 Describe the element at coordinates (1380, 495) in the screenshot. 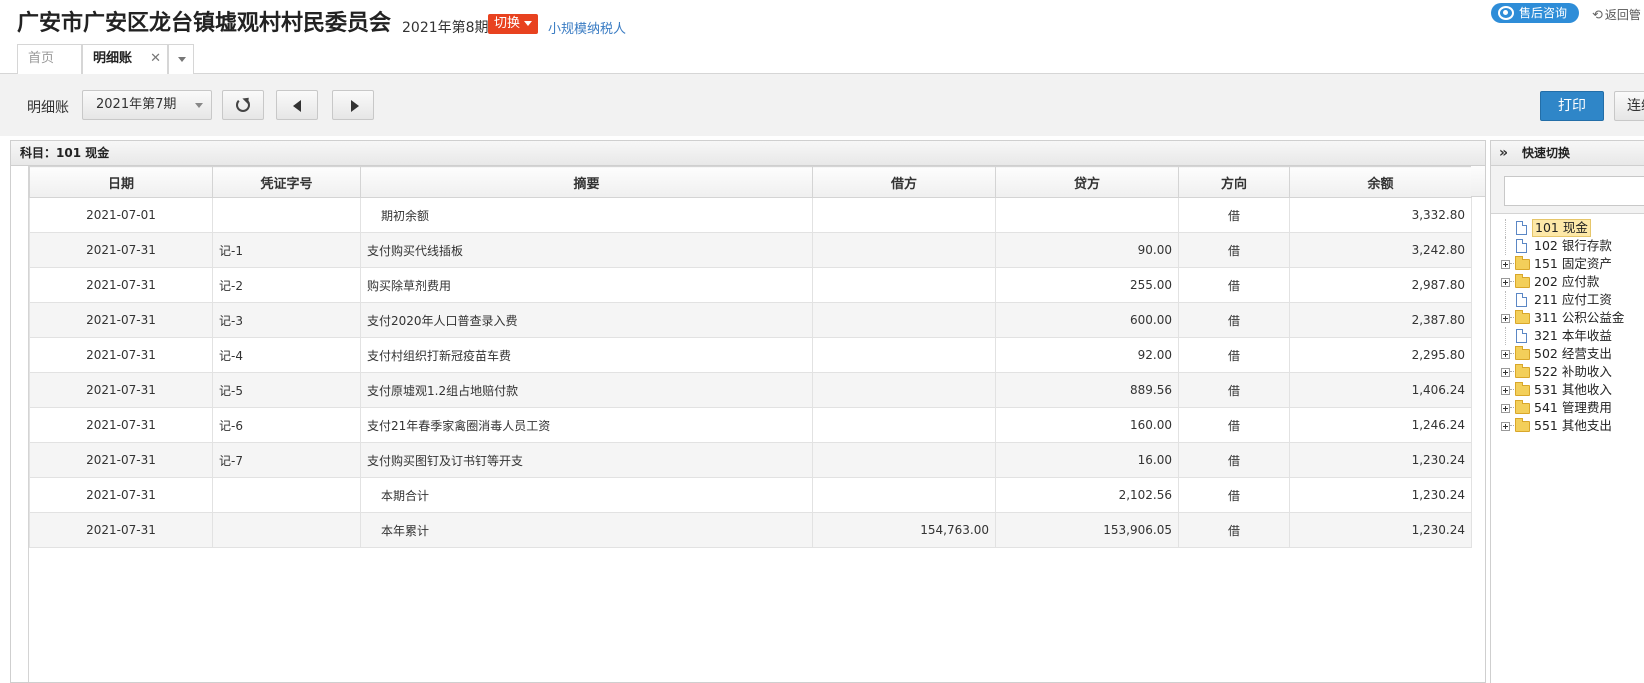

I see `cell-balance: 1,230.24` at that location.